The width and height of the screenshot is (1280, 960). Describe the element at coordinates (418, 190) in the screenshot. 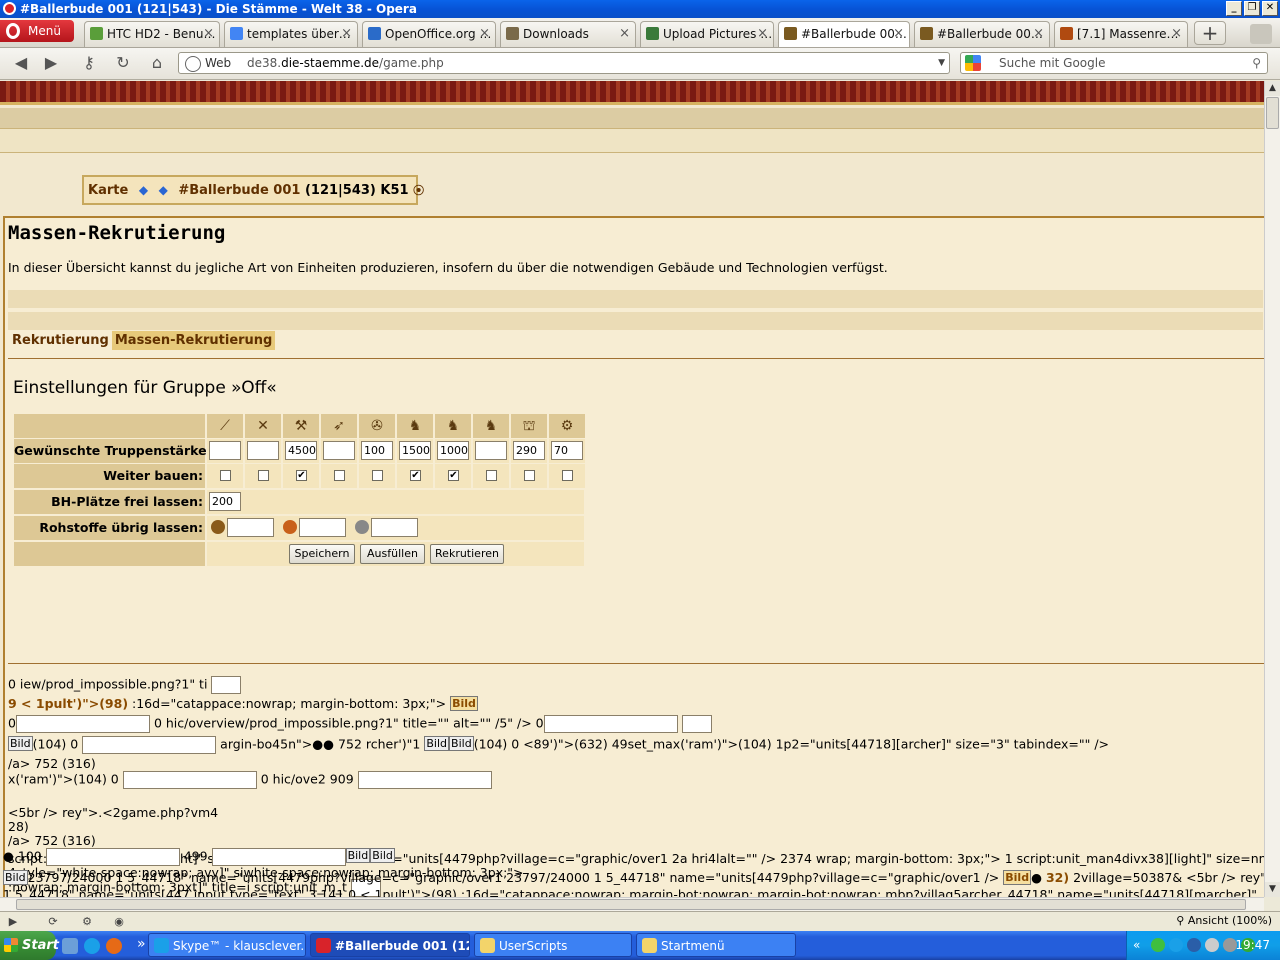

I see `village-info-icon: ⦿` at that location.